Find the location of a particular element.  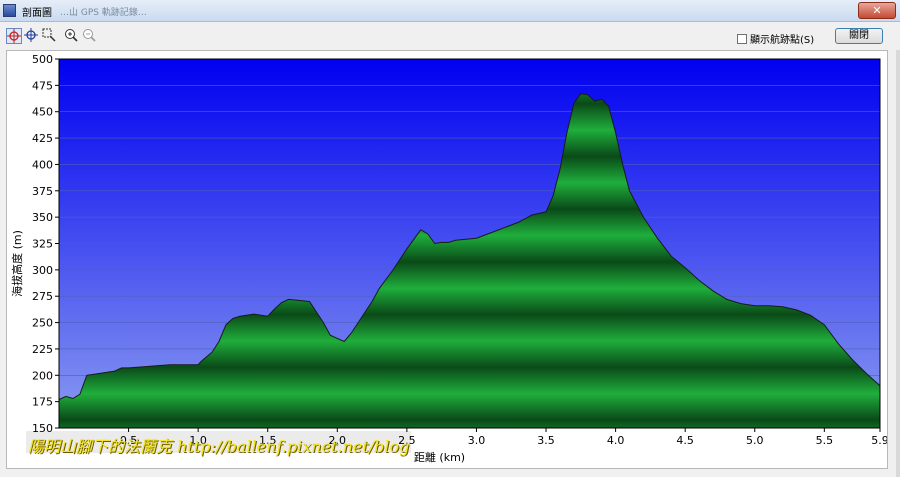

x-tick-label: 5.5 is located at coordinates (825, 440).